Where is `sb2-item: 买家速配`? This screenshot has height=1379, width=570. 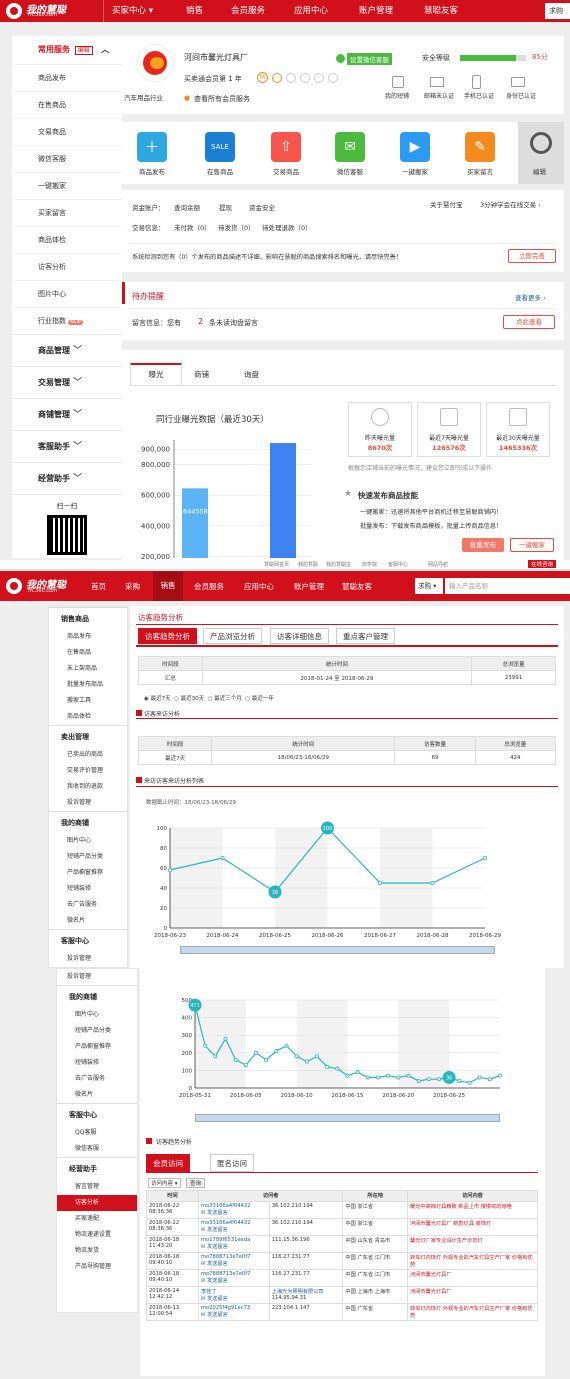
sb2-item: 买家速配 is located at coordinates (97, 1219).